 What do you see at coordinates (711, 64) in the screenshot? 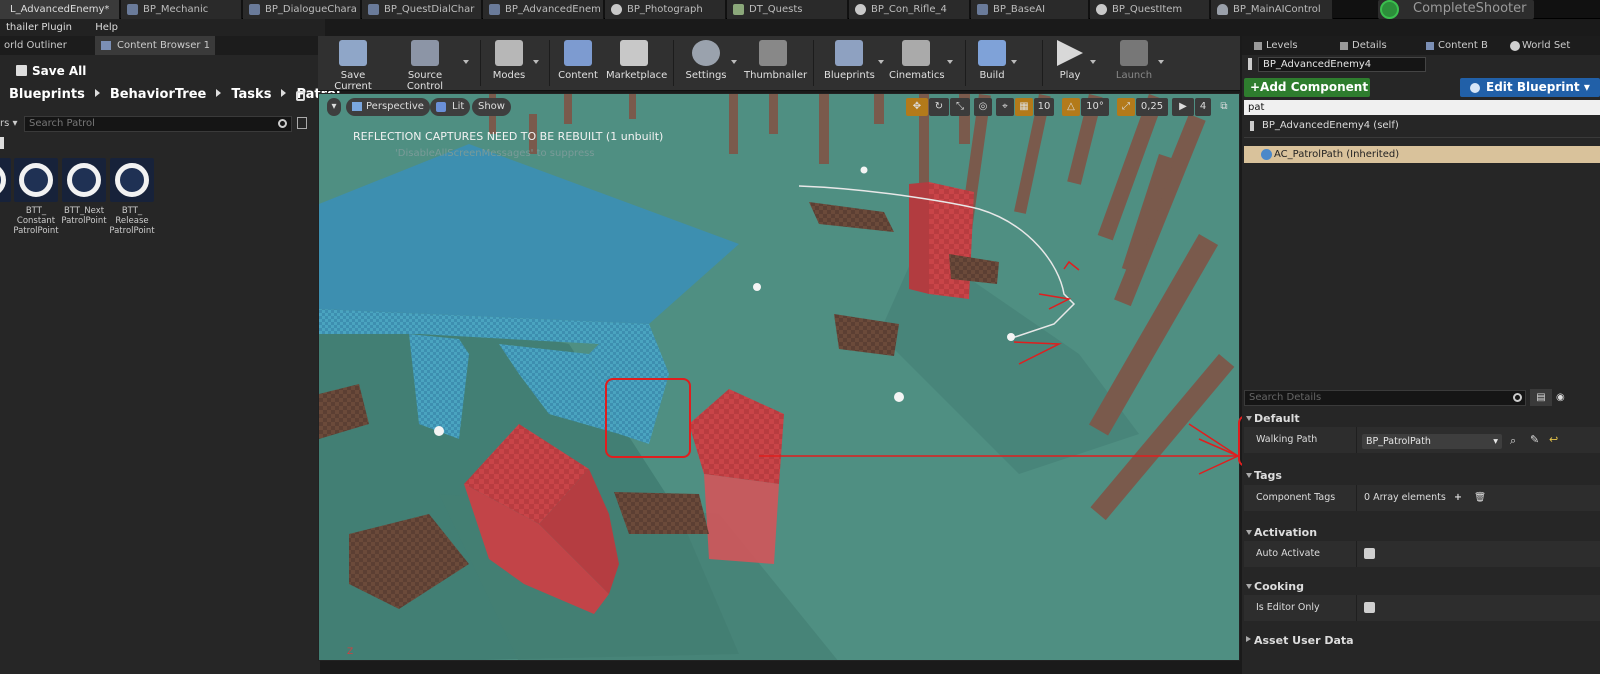
I see `settings-button: Settings` at bounding box center [711, 64].